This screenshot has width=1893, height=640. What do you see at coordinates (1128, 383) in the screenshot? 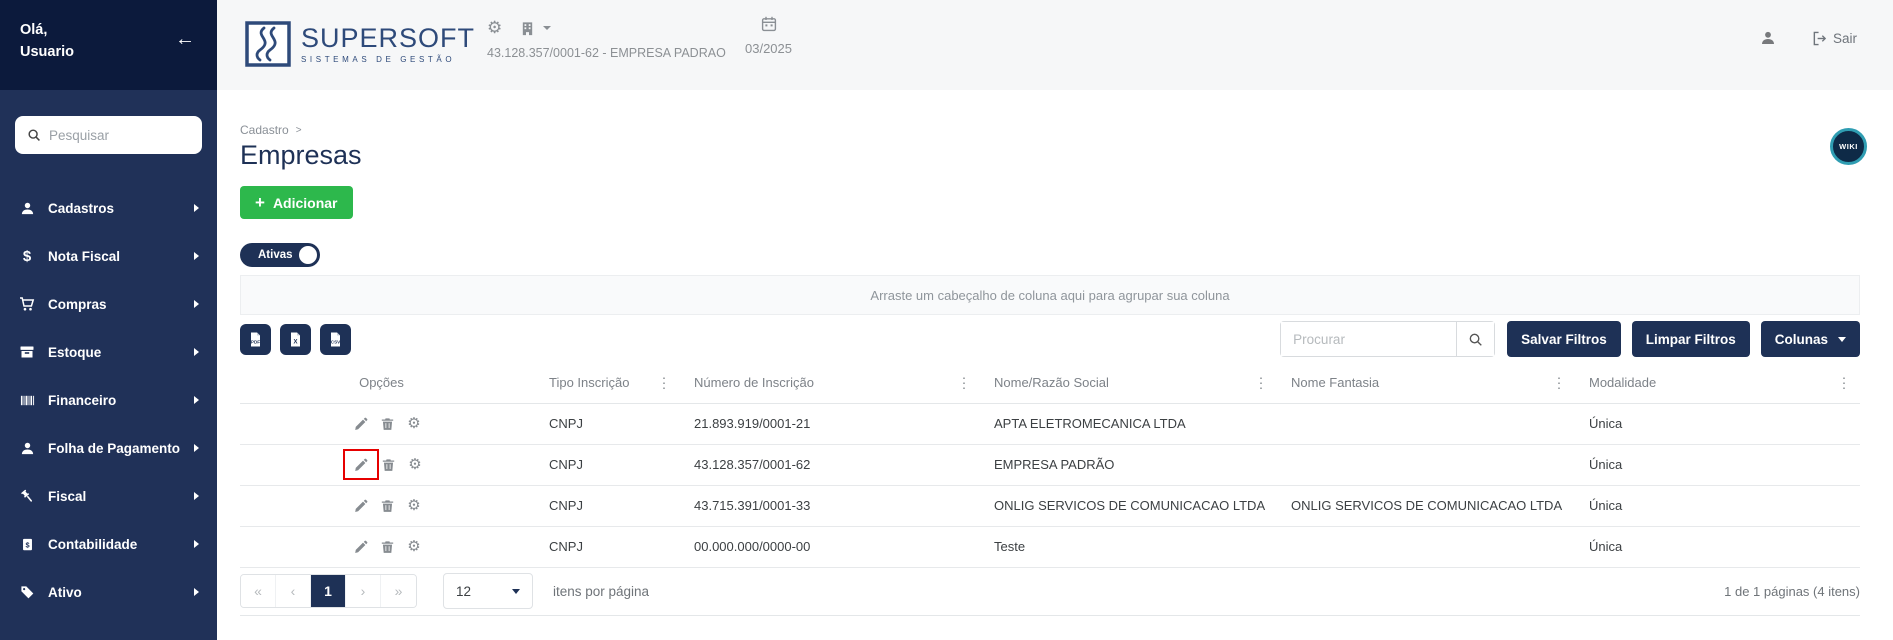
I see `column-header-razao-social: Nome/Razão Social ⋮` at bounding box center [1128, 383].